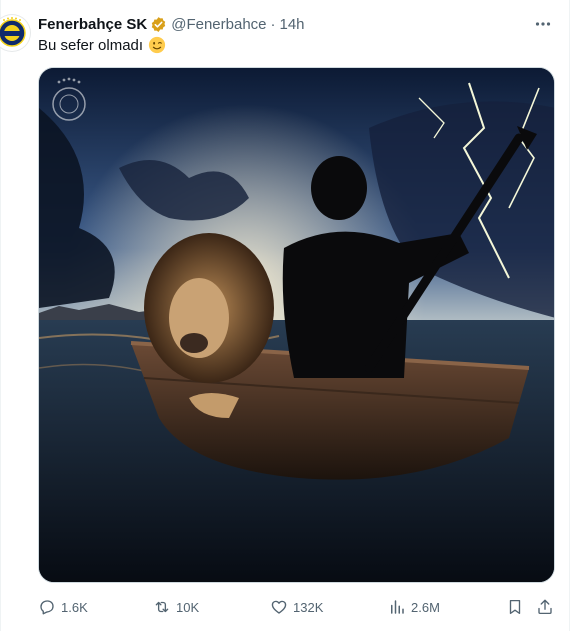 The image size is (578, 631). I want to click on like-button: 132K, so click(296, 607).